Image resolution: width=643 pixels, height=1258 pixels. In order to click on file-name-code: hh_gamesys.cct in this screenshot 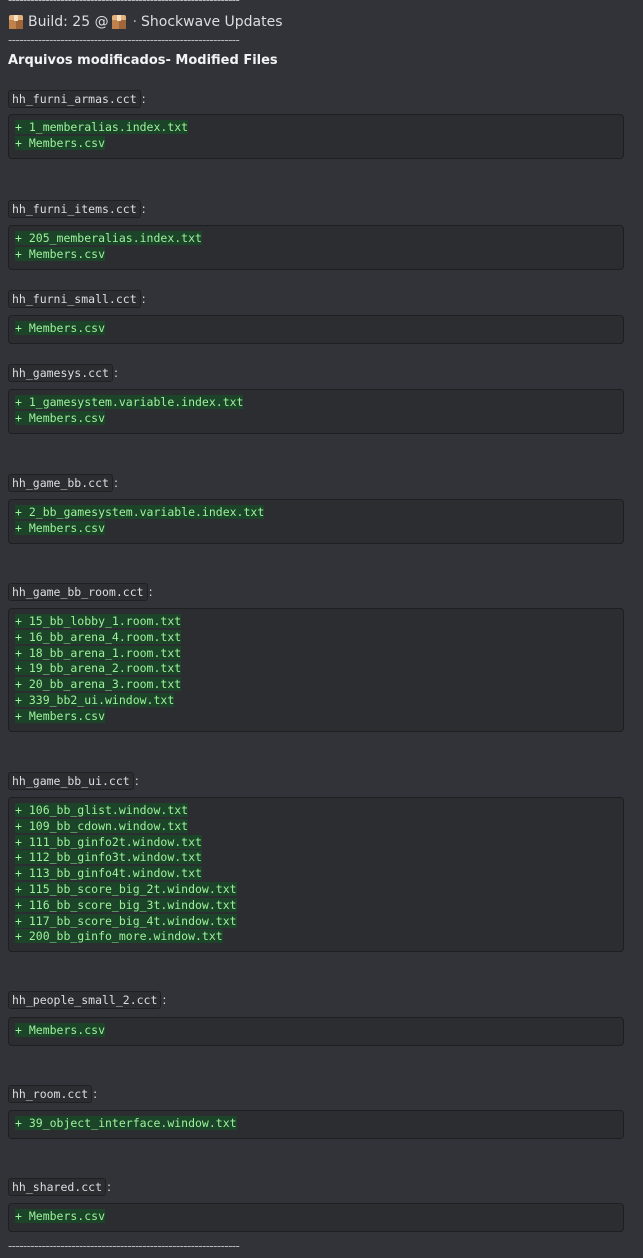, I will do `click(60, 373)`.